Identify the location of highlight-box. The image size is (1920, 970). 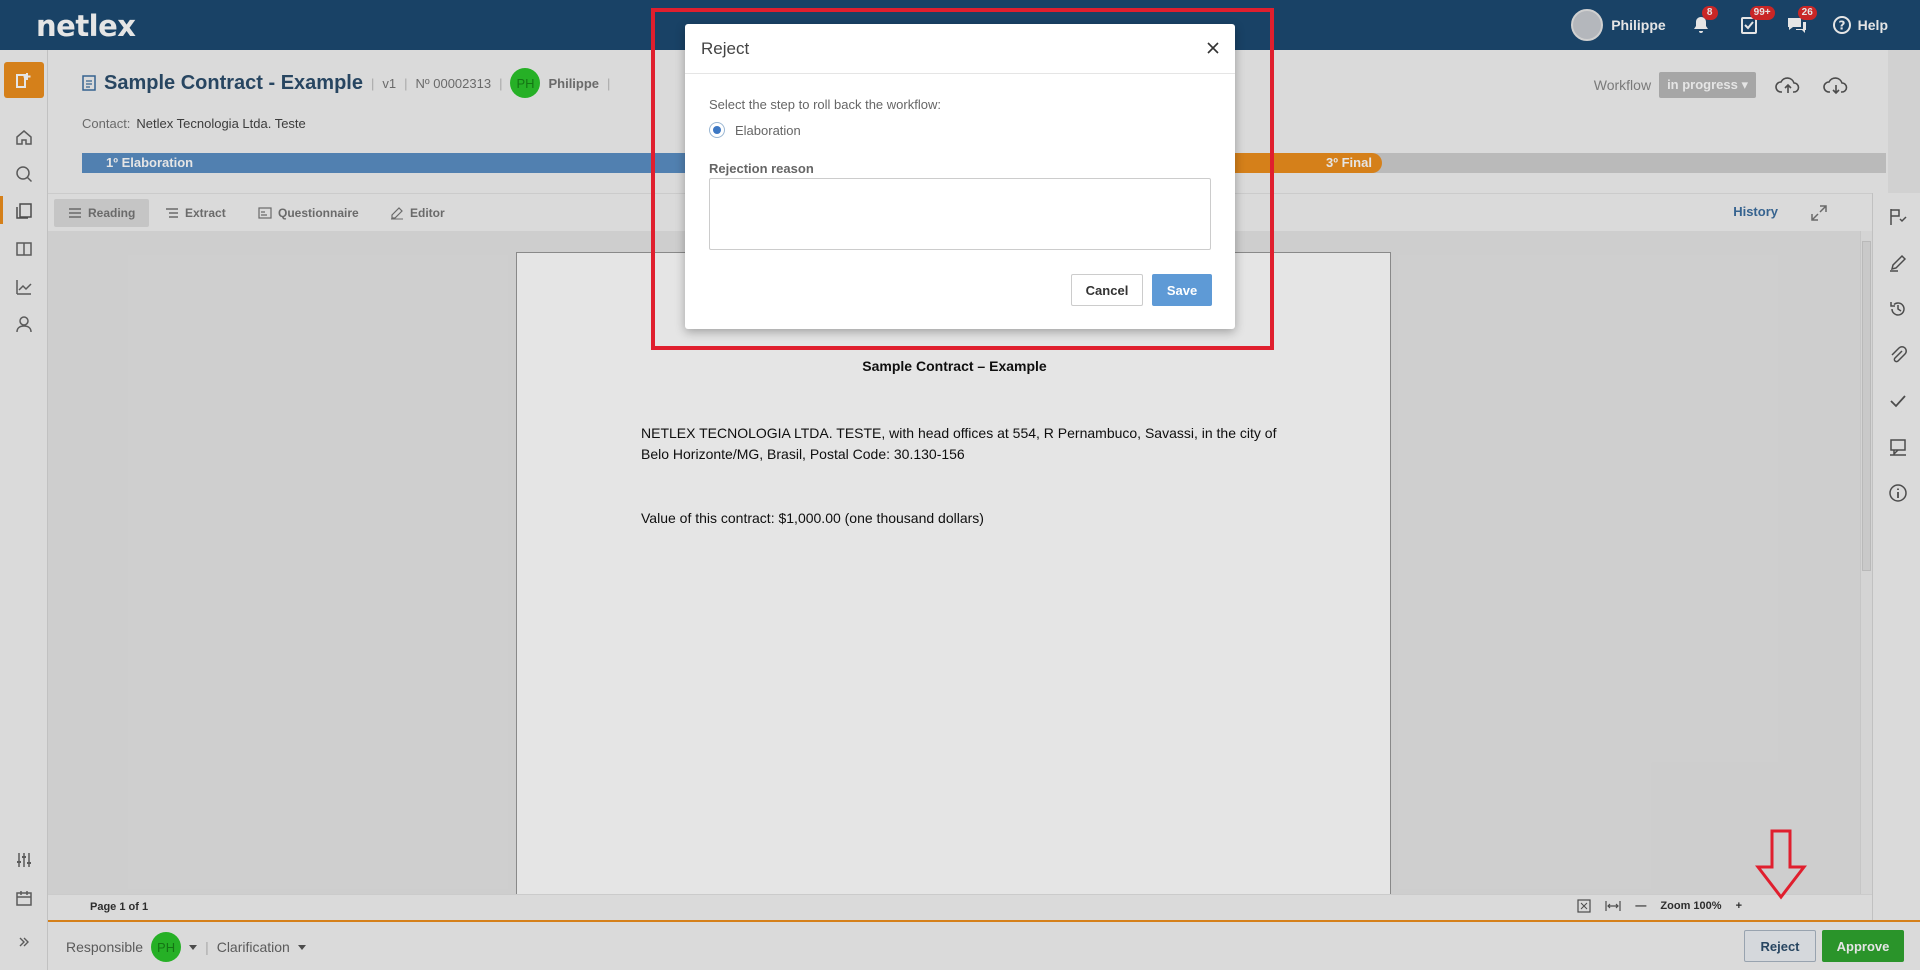
(962, 179).